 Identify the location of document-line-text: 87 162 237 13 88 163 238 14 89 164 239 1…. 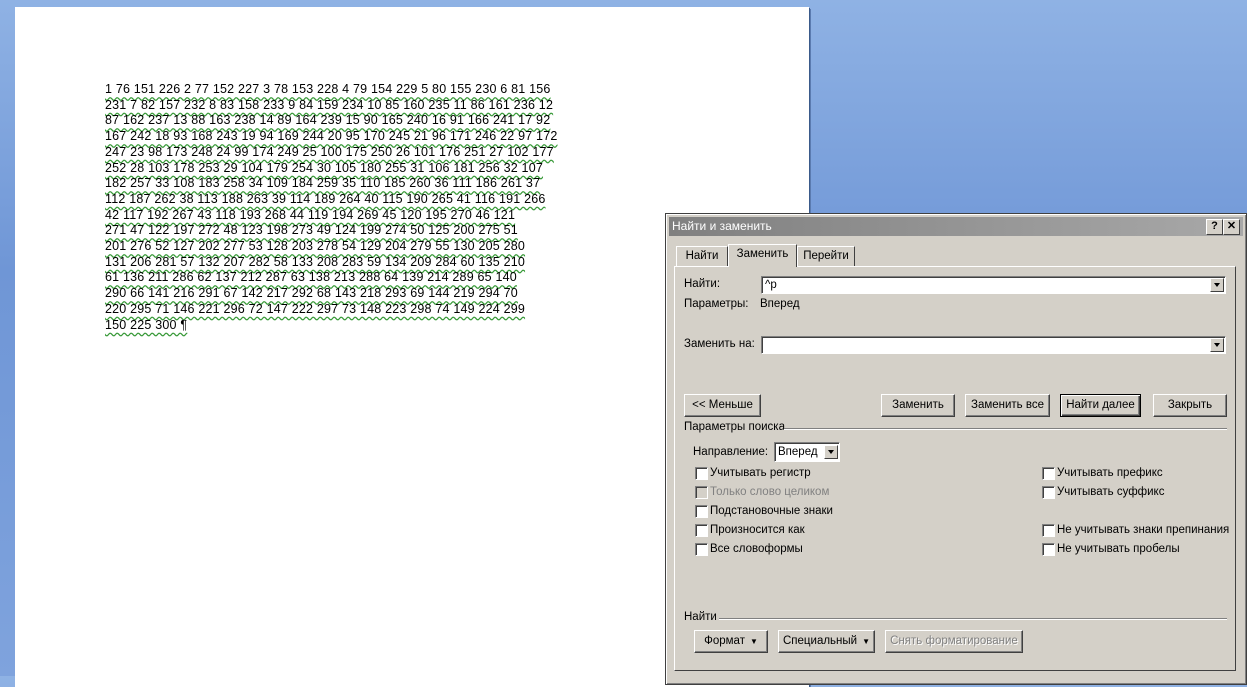
(328, 120).